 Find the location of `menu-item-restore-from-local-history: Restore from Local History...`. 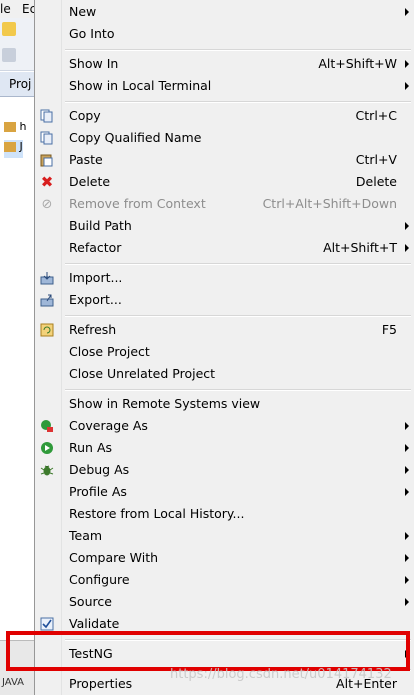

menu-item-restore-from-local-history: Restore from Local History... is located at coordinates (224, 514).